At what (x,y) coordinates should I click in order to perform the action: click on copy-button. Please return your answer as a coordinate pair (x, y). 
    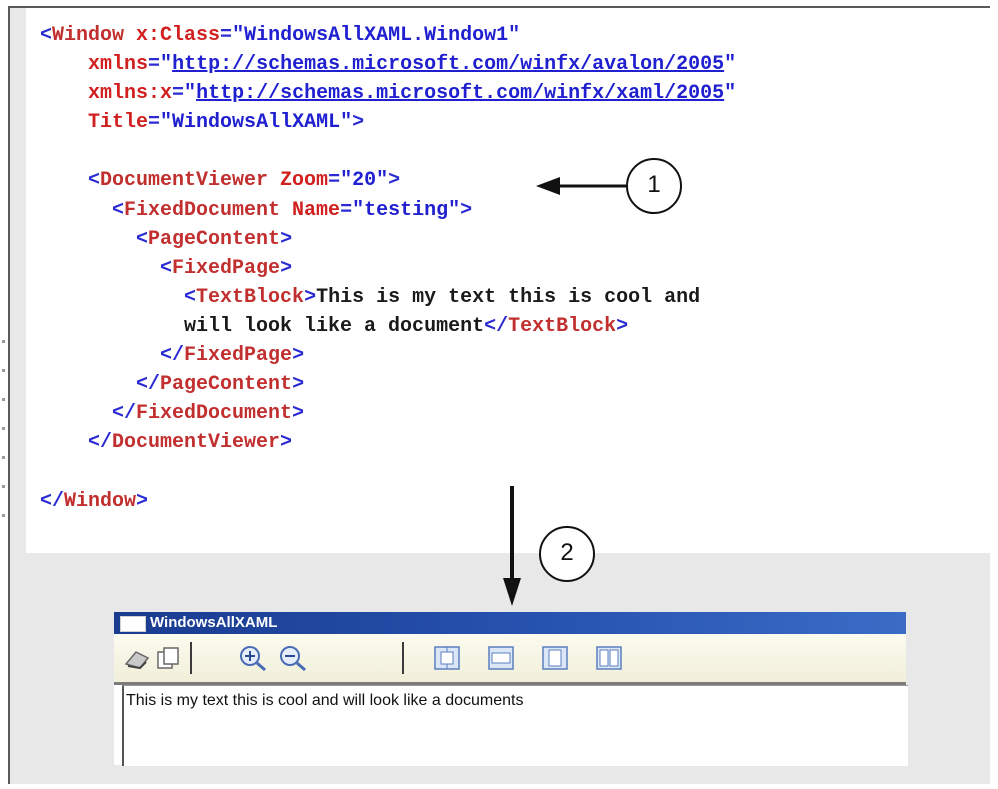
    Looking at the image, I should click on (169, 658).